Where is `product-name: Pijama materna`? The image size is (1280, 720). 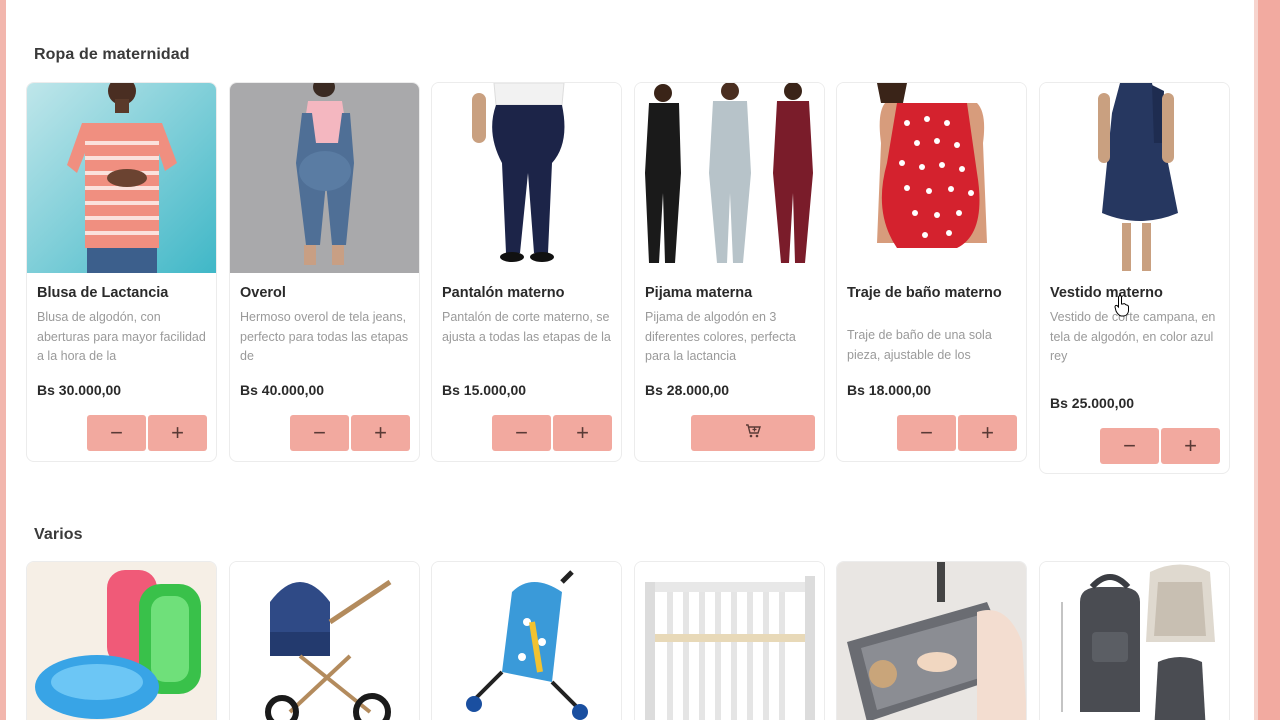 product-name: Pijama materna is located at coordinates (730, 293).